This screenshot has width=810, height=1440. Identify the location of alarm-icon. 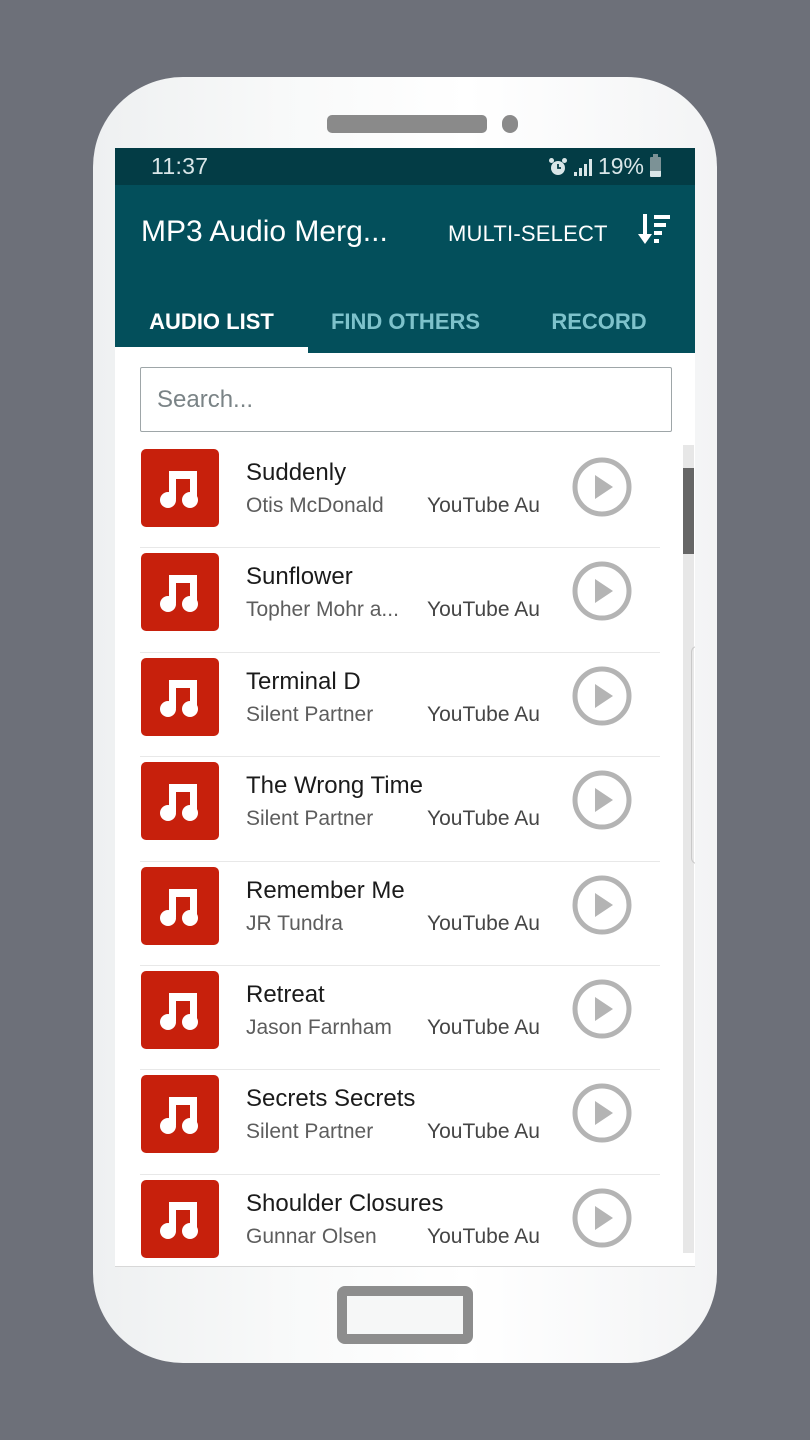
(557, 166).